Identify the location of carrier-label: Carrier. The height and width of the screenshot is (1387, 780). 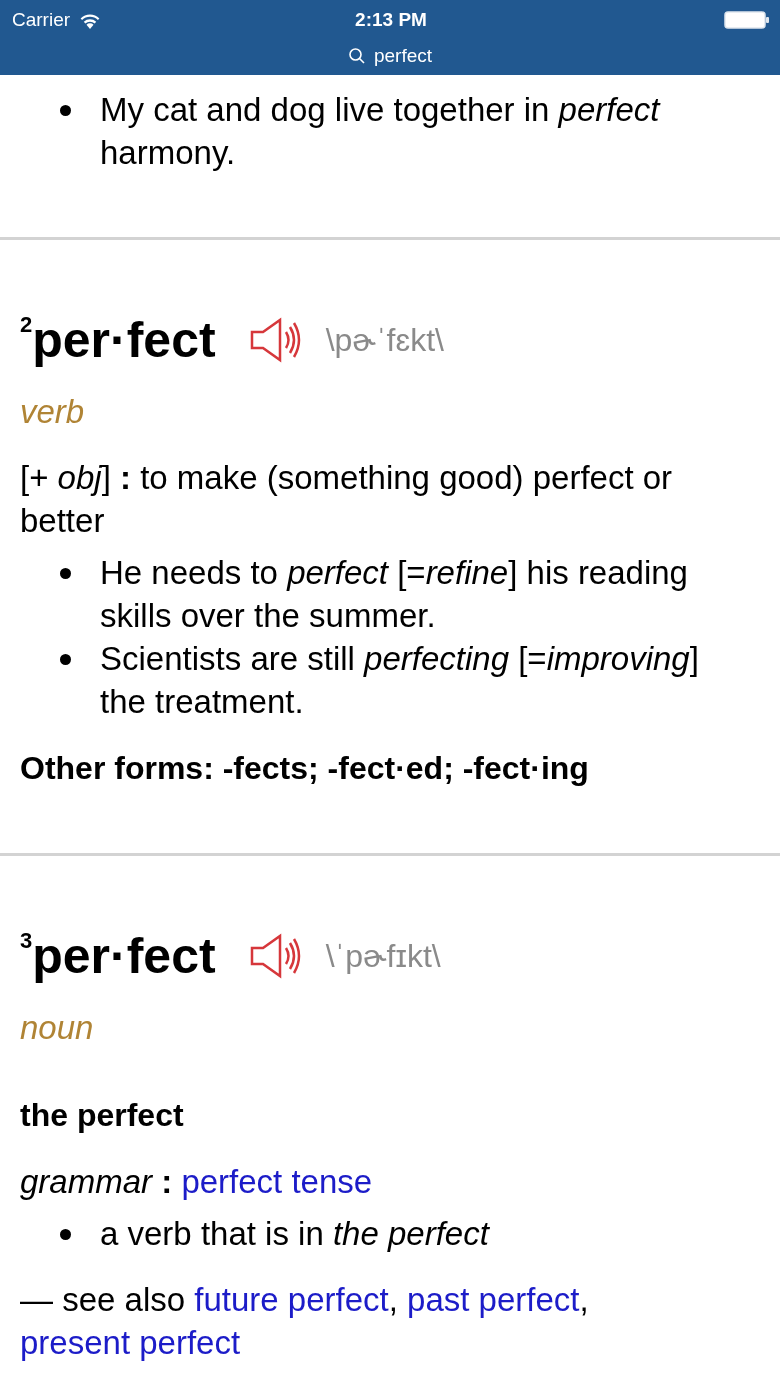
(41, 20).